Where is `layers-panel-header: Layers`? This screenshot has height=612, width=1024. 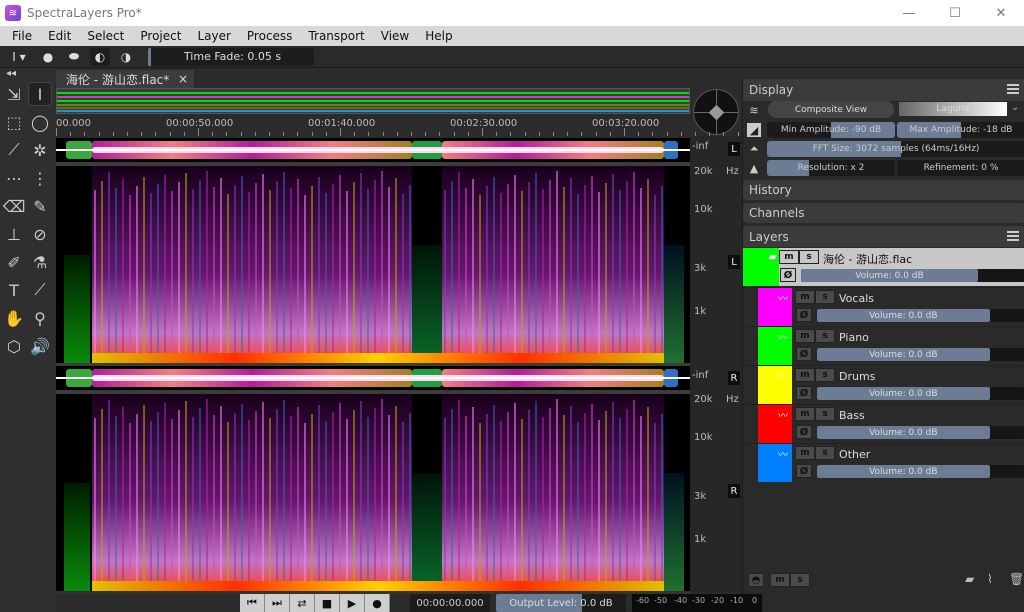 layers-panel-header: Layers is located at coordinates (883, 236).